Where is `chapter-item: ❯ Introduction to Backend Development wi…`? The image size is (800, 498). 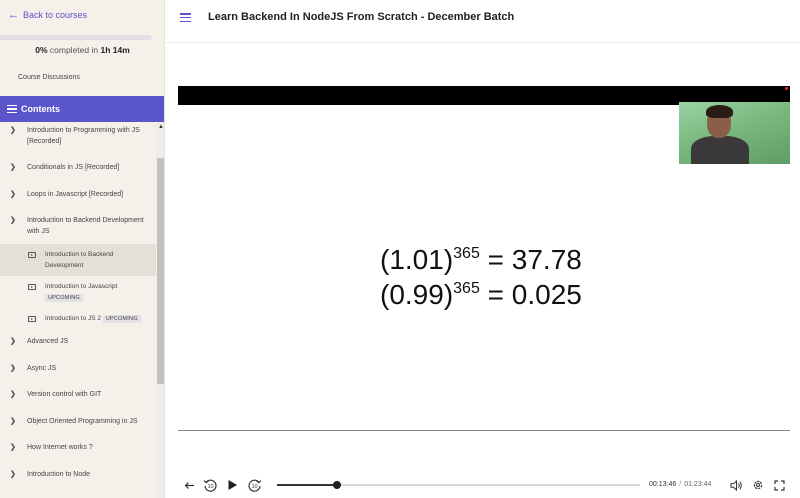 chapter-item: ❯ Introduction to Backend Development wi… is located at coordinates (78, 226).